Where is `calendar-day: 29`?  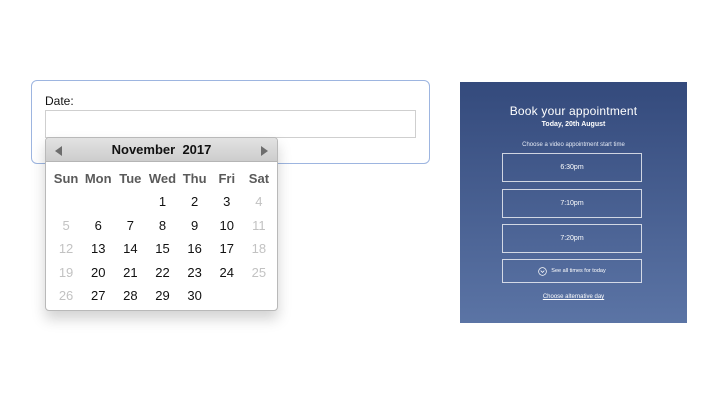 calendar-day: 29 is located at coordinates (162, 295).